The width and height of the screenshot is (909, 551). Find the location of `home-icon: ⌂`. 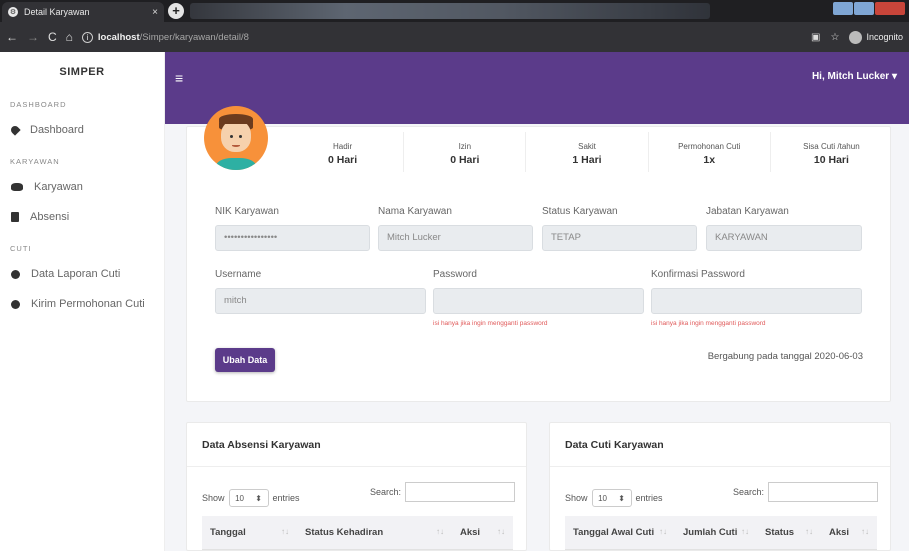

home-icon: ⌂ is located at coordinates (69, 37).